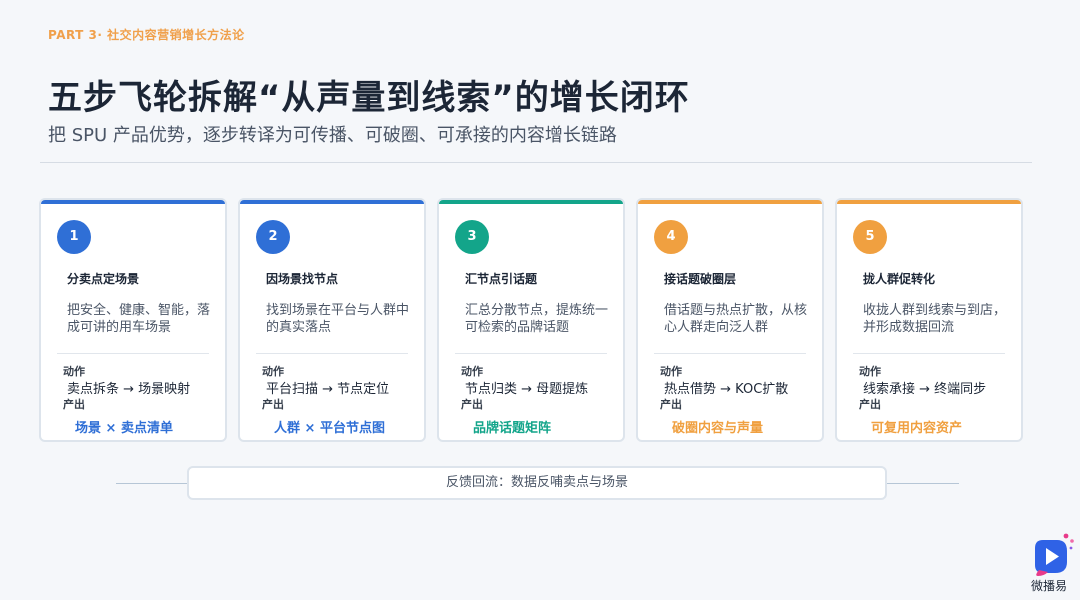  I want to click on step-description: 找到场景在平台与人群中的真实落点, so click(338, 319).